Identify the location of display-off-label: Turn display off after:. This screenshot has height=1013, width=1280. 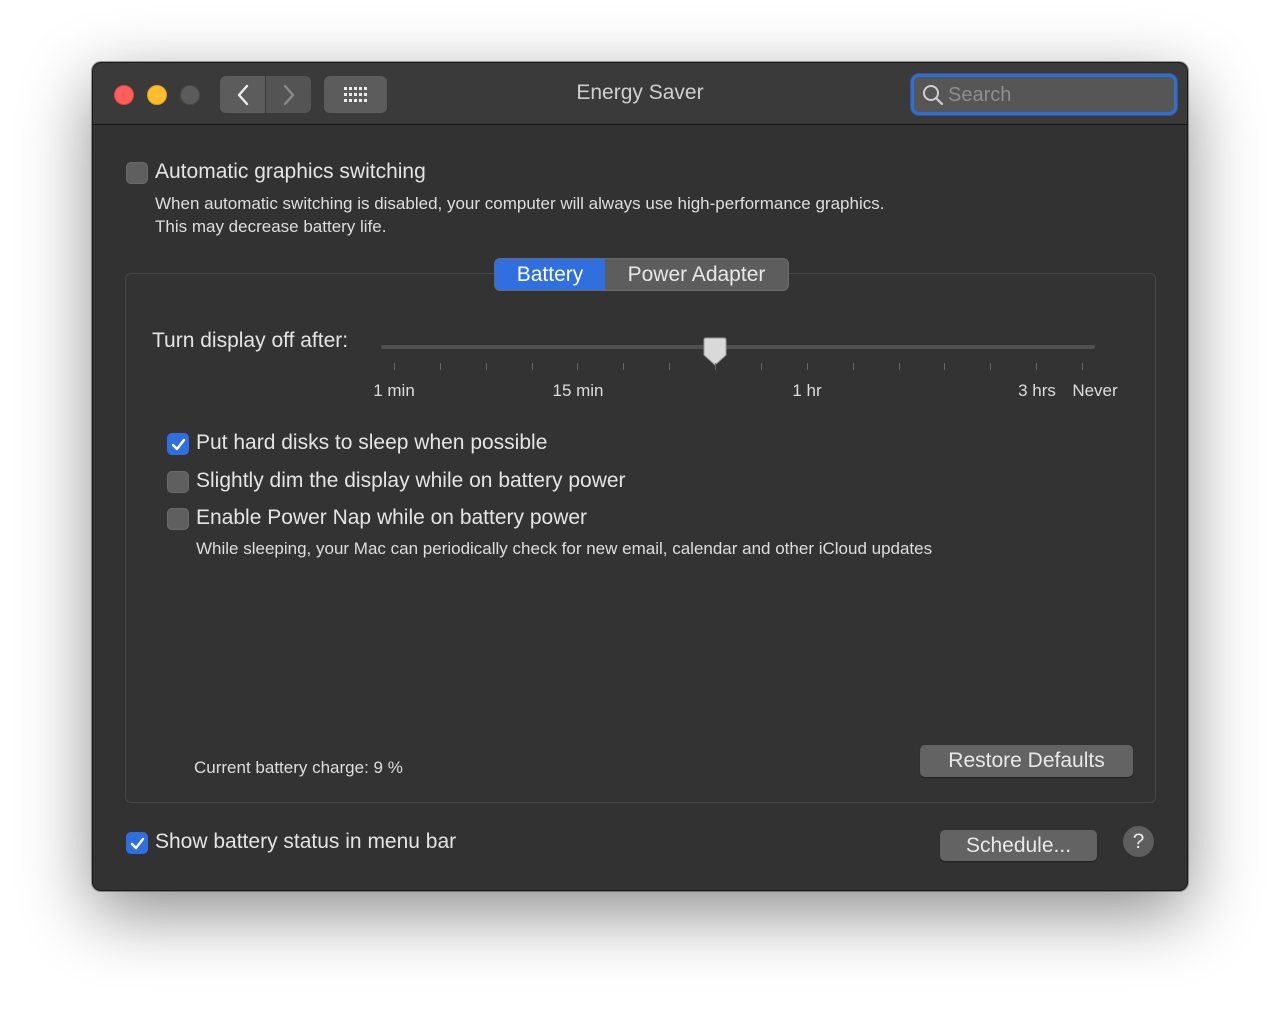
(250, 340).